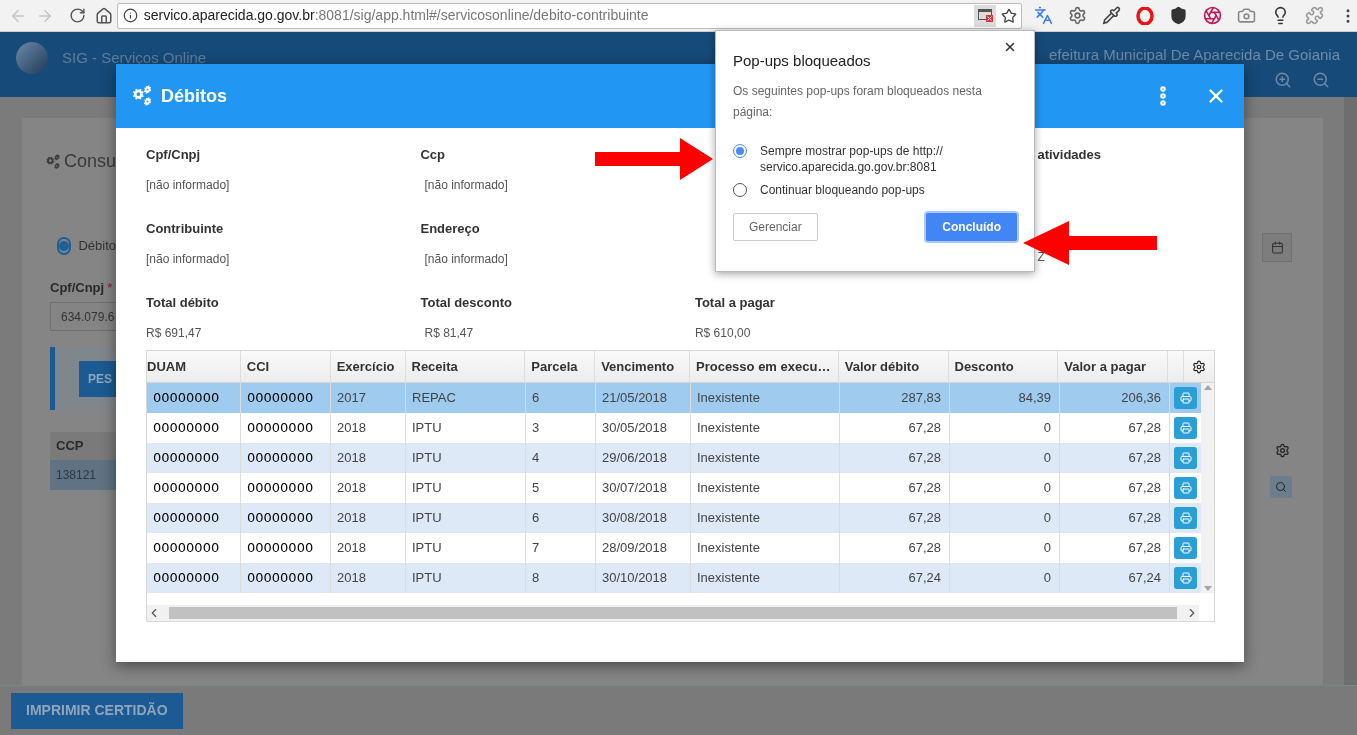 Image resolution: width=1357 pixels, height=735 pixels. Describe the element at coordinates (775, 226) in the screenshot. I see `manage-button: Gerenciar` at that location.